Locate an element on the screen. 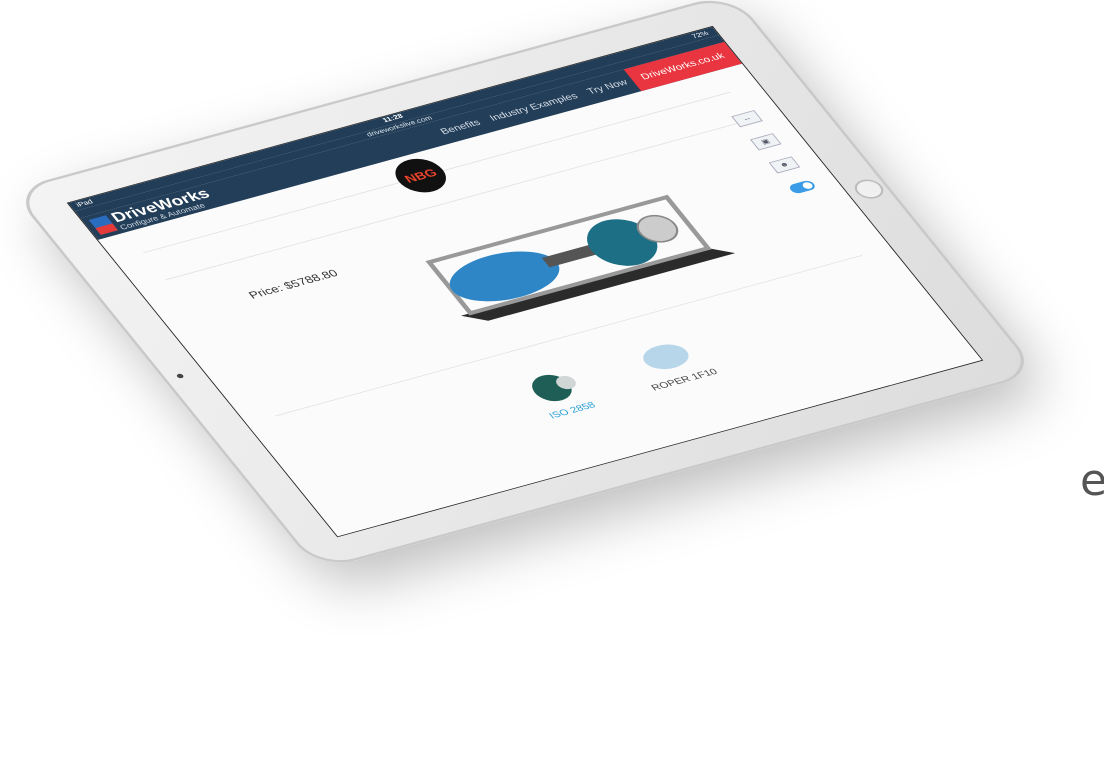  pump-shaft is located at coordinates (569, 256).